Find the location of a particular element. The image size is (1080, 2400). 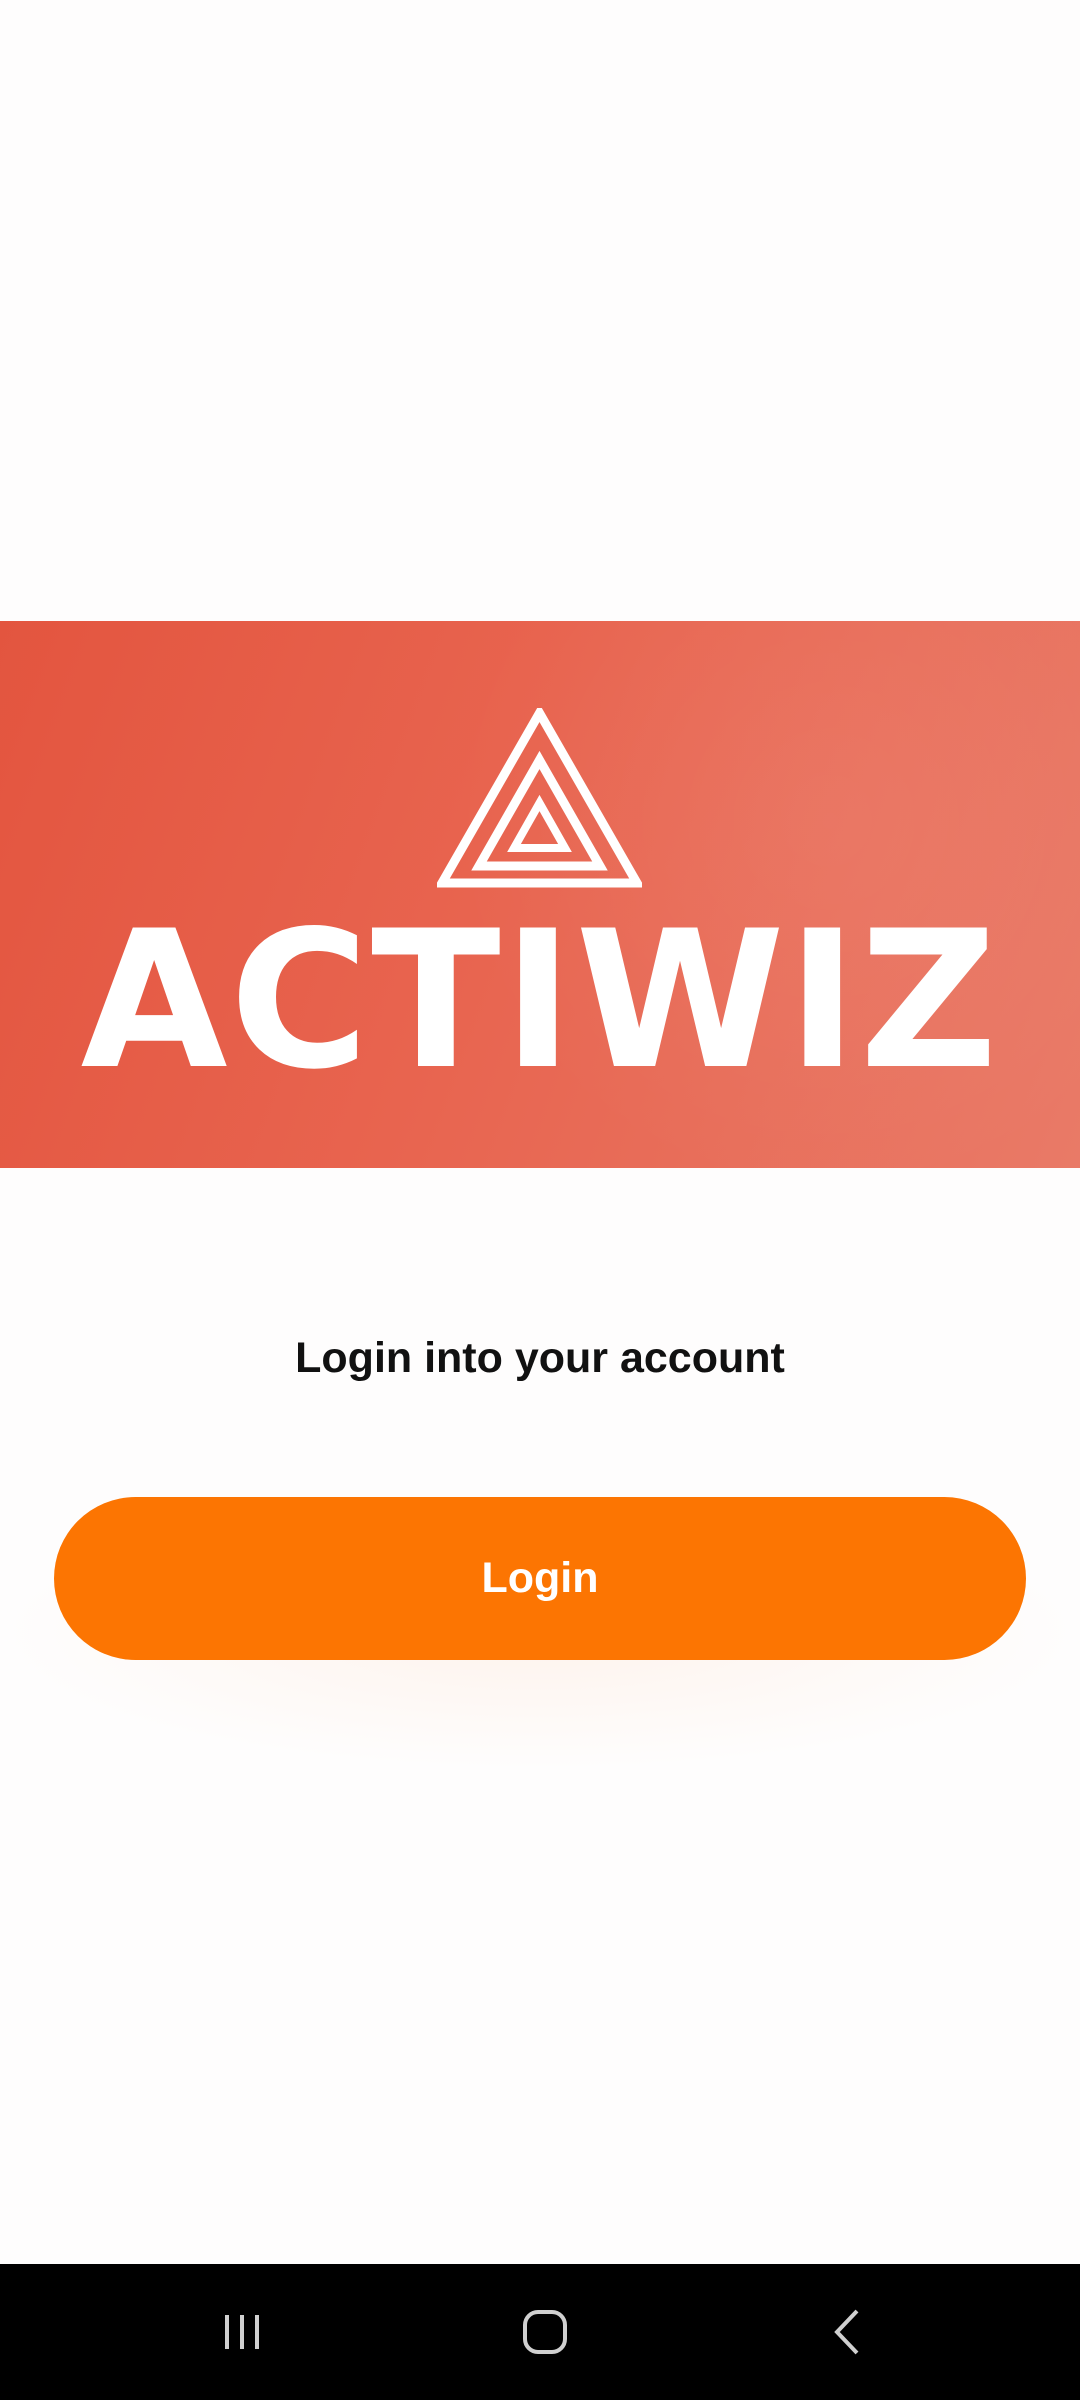

system-navigation-bar is located at coordinates (540, 2332).